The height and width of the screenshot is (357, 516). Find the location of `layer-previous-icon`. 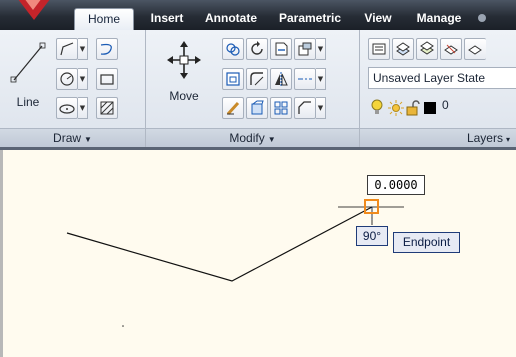

layer-previous-icon is located at coordinates (427, 48).